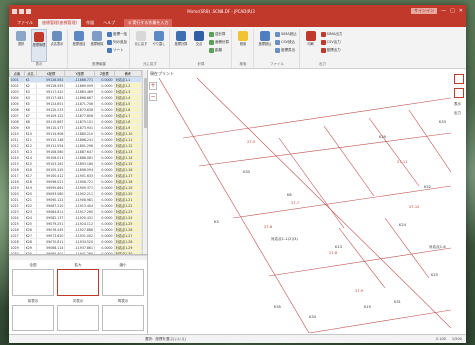 The height and width of the screenshot is (345, 475). I want to click on view-thumbnail: 全図, so click(33, 279).